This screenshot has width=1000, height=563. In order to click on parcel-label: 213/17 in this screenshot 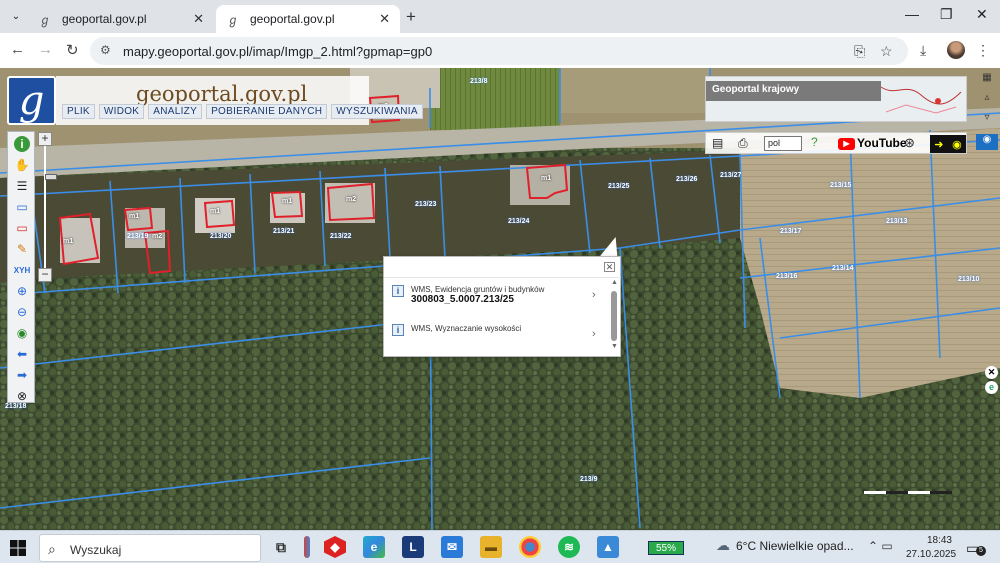, I will do `click(791, 231)`.